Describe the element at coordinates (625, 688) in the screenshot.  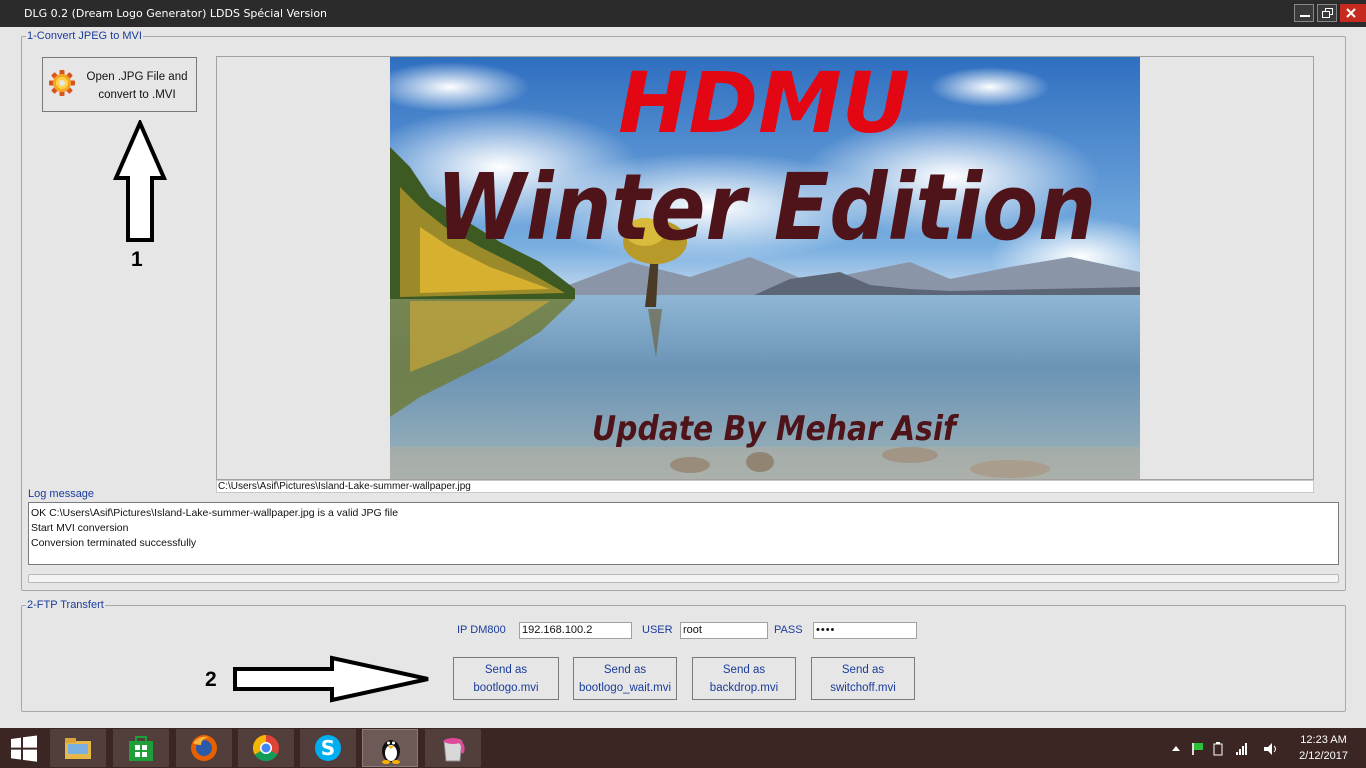
I see `send-button-line2: bootlogo_wait.mvi` at that location.